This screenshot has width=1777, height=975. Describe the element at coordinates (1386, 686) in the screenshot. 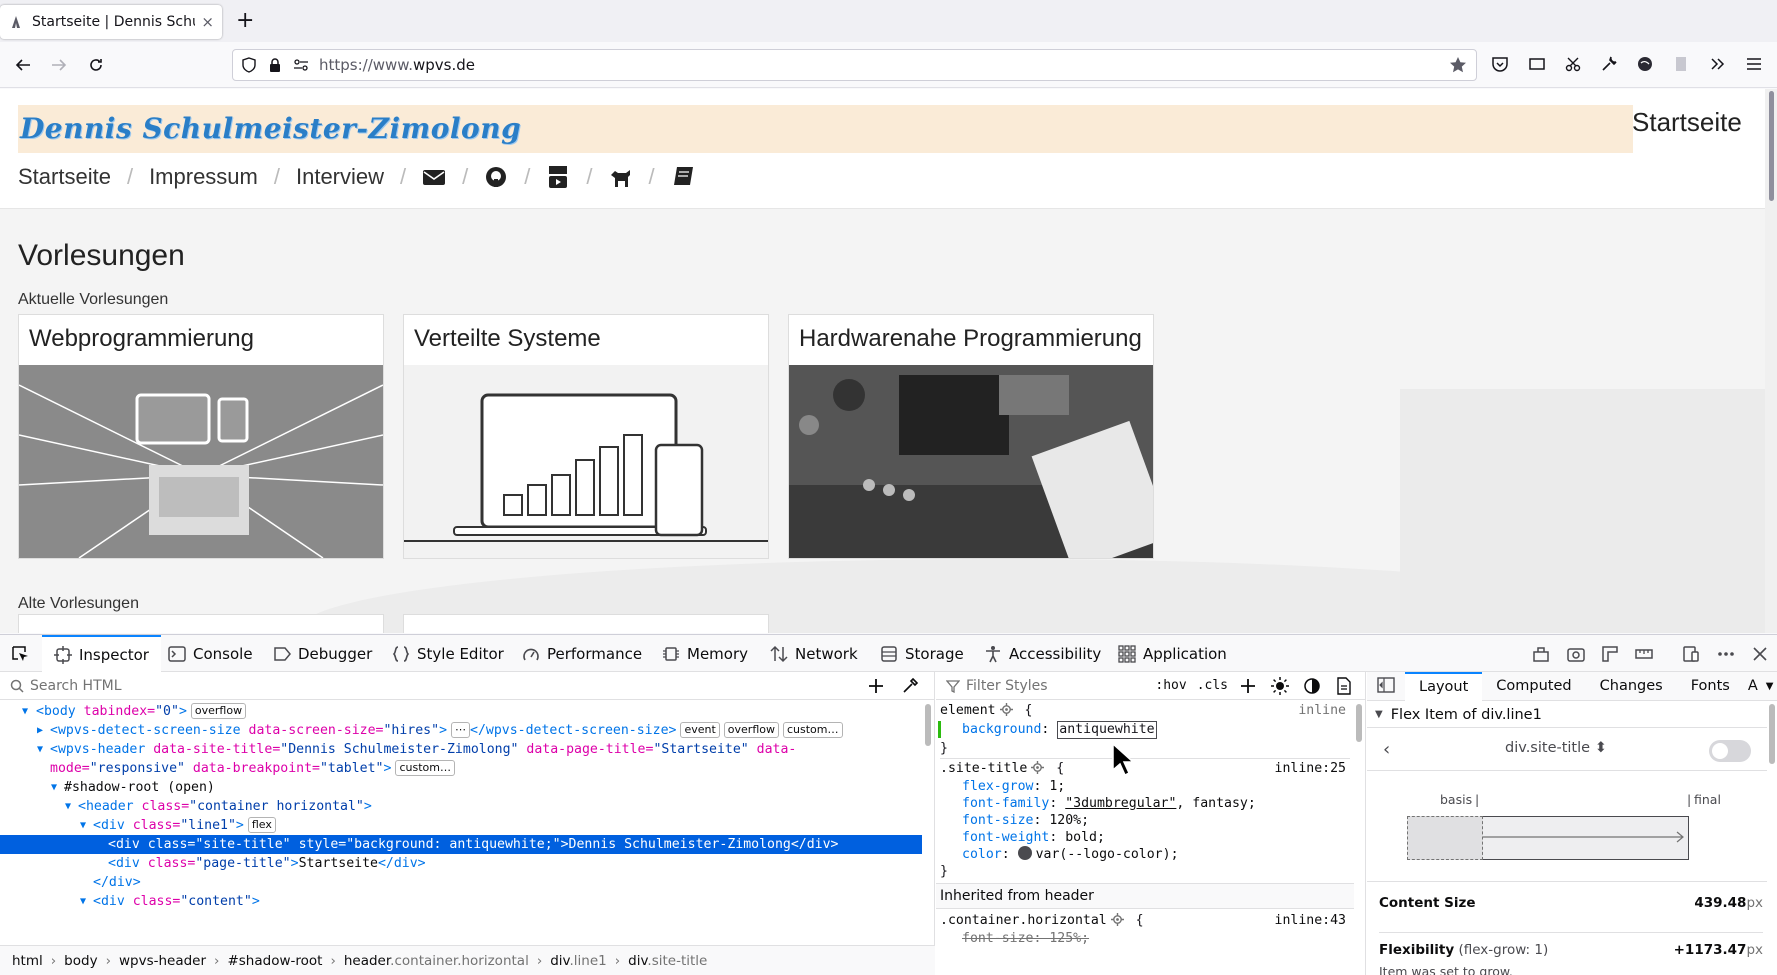

I see `toggle-sidebar-button` at that location.